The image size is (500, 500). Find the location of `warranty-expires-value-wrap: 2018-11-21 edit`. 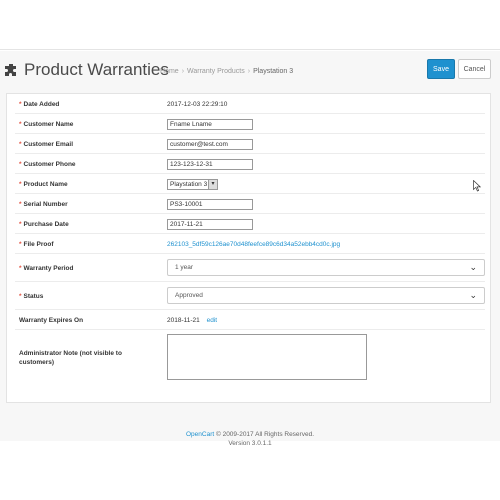

warranty-expires-value-wrap: 2018-11-21 edit is located at coordinates (192, 320).